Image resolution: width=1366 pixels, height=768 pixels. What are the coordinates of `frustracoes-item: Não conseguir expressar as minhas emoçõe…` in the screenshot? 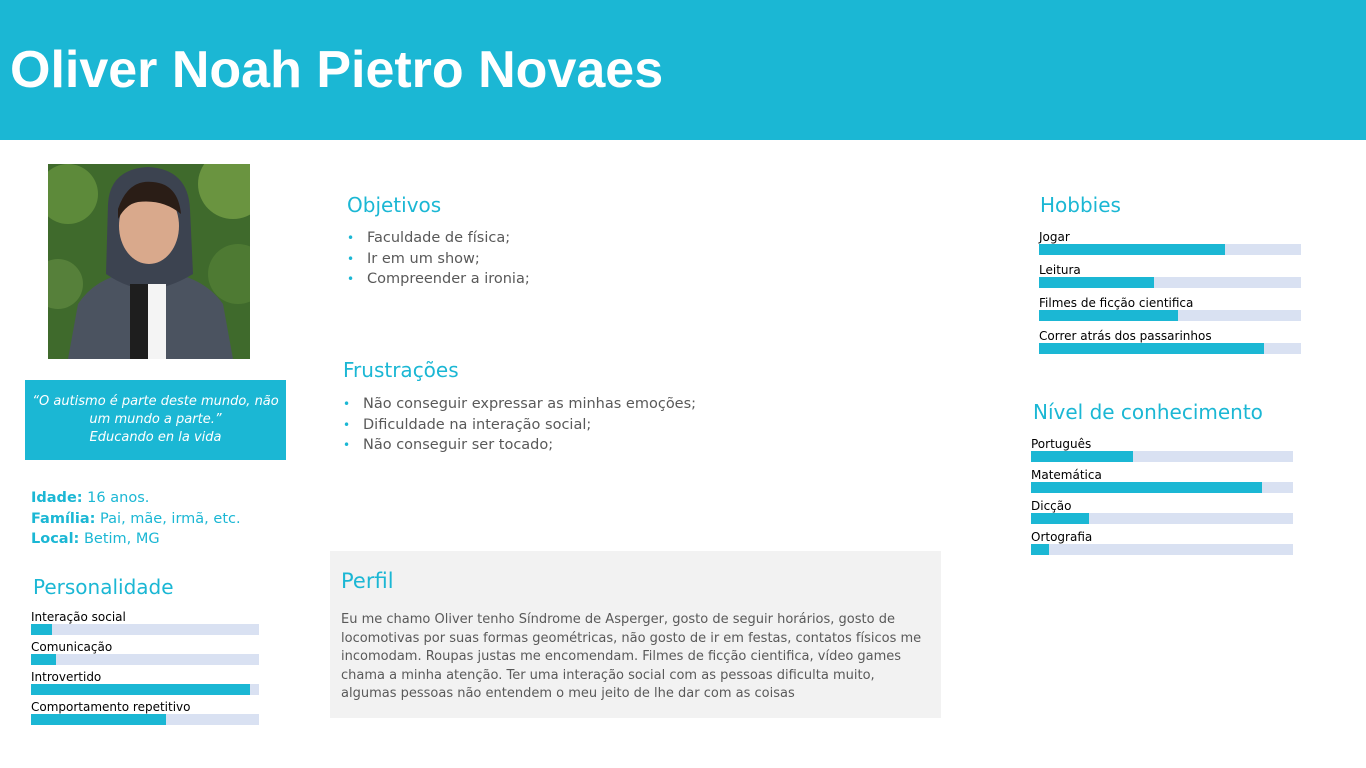 It's located at (519, 404).